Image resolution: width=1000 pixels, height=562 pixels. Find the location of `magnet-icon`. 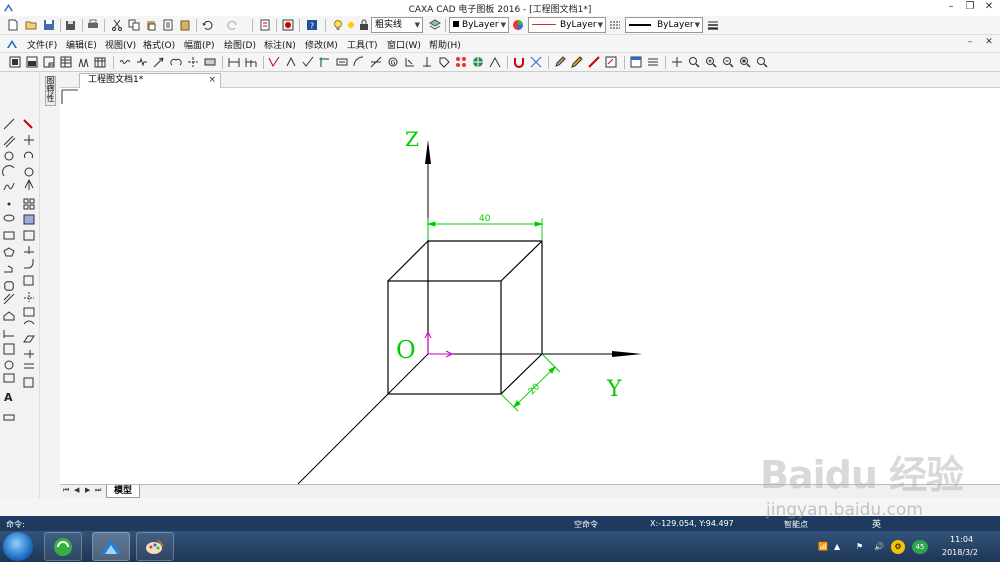

magnet-icon is located at coordinates (519, 62).